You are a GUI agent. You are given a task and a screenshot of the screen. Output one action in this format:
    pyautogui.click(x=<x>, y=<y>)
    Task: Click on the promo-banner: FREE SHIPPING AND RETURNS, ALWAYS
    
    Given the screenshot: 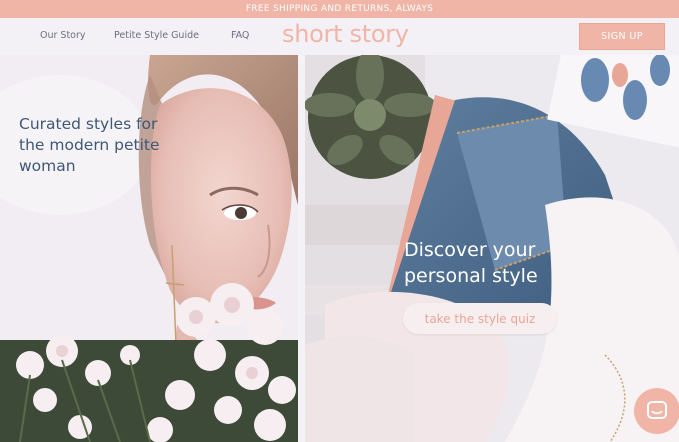 What is the action you would take?
    pyautogui.click(x=339, y=9)
    